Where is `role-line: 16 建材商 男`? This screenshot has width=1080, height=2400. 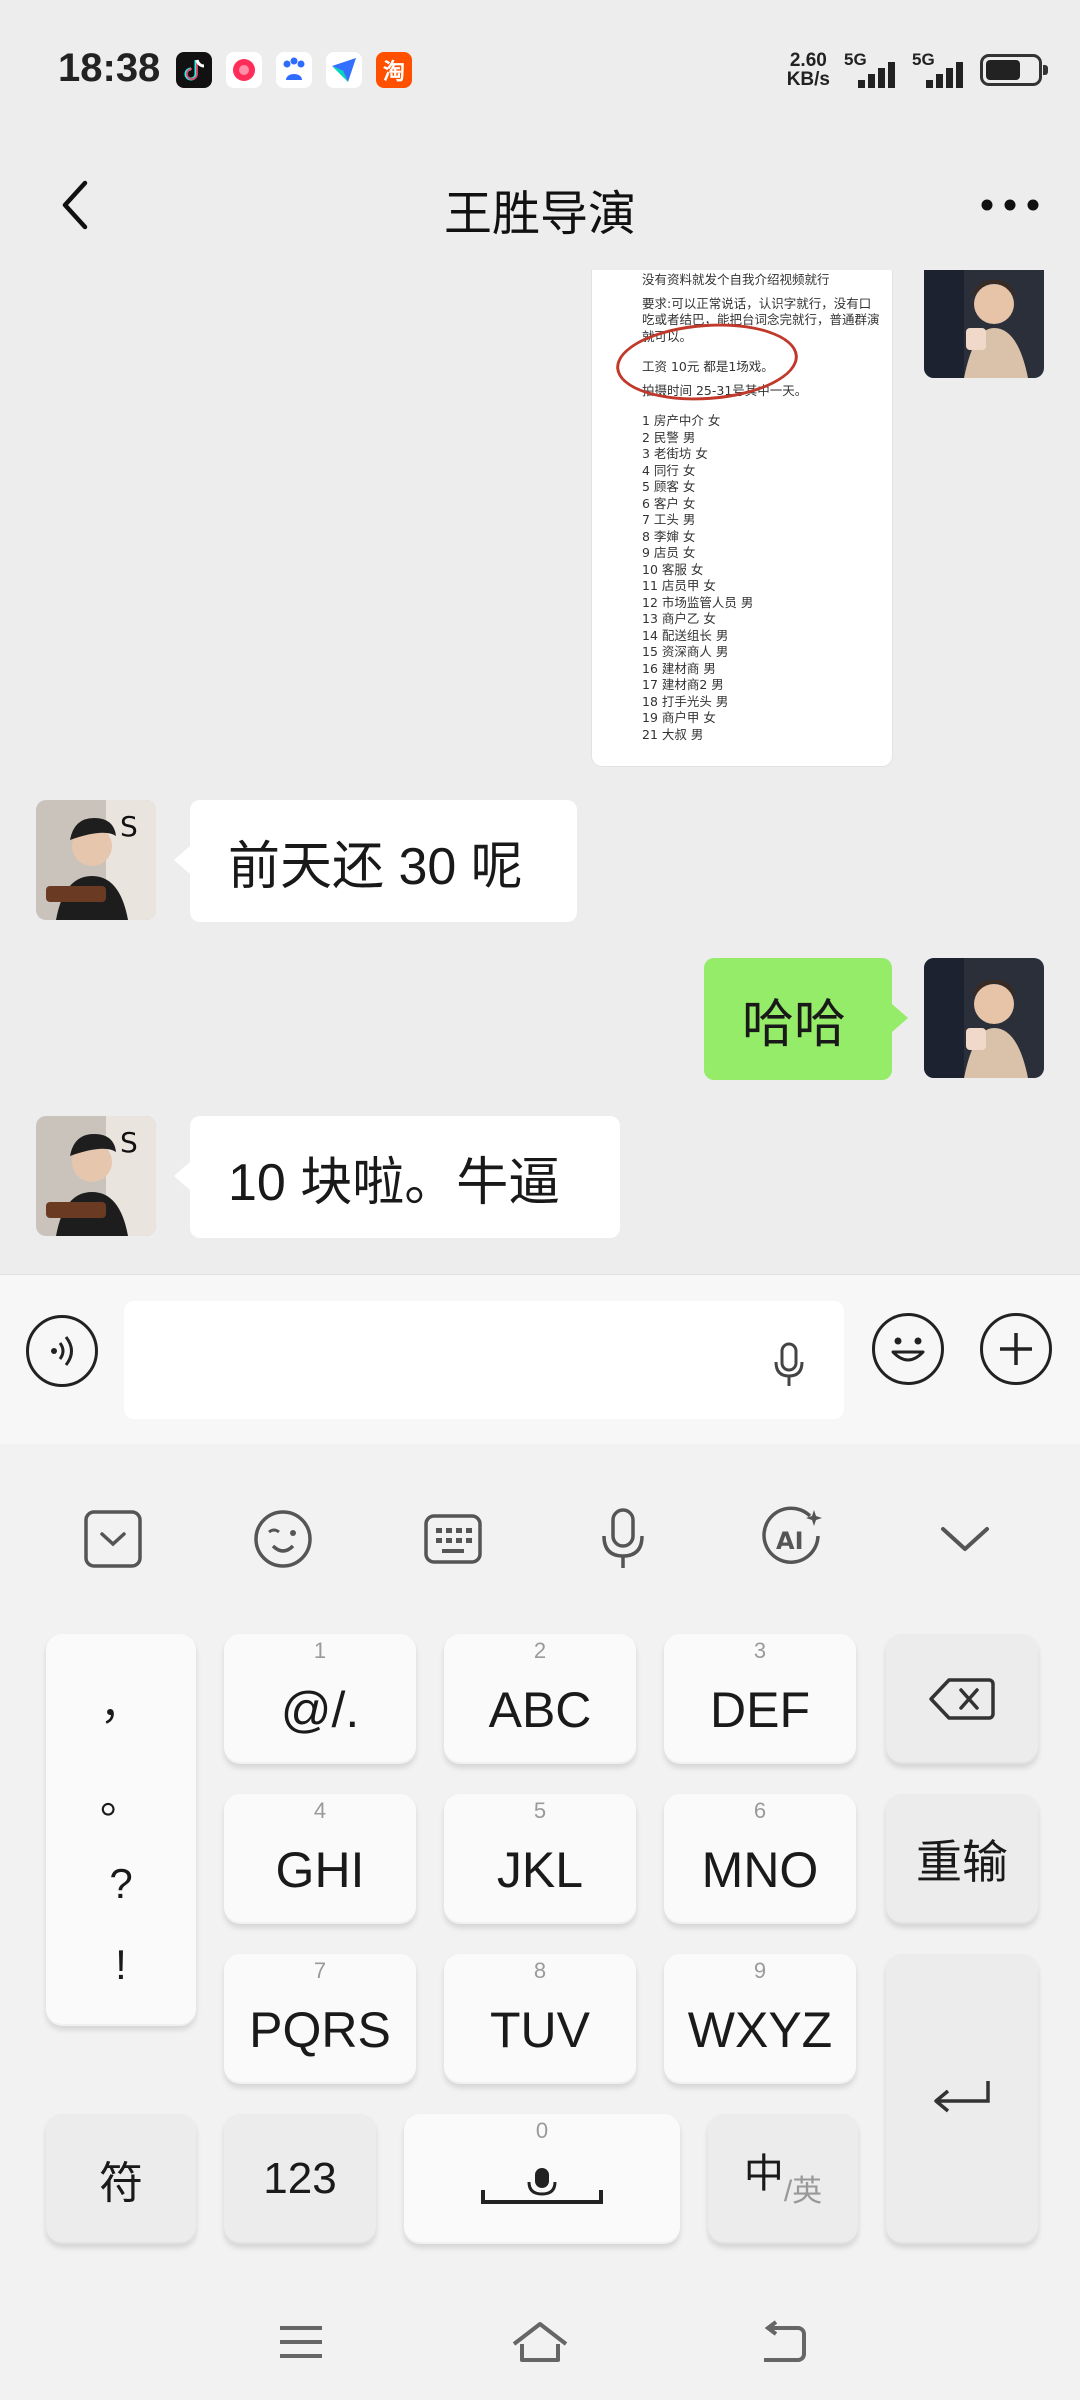
role-line: 16 建材商 男 is located at coordinates (679, 668).